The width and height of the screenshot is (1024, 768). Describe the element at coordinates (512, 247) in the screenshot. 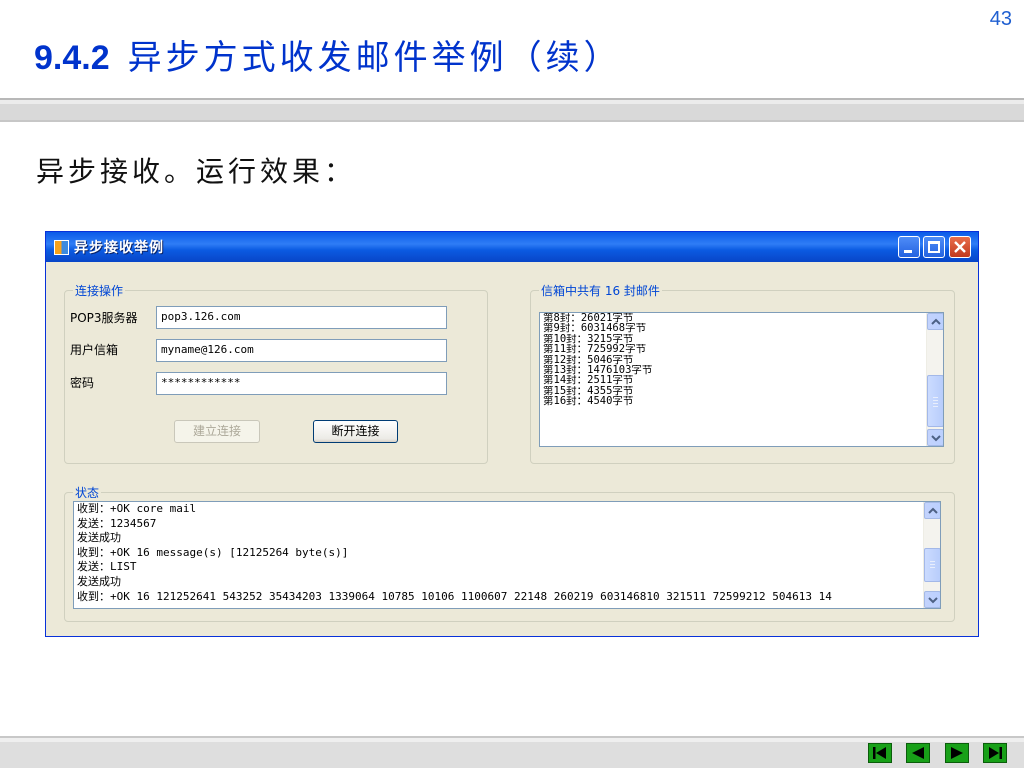

I see `window-titlebar: 异步接收举例` at that location.